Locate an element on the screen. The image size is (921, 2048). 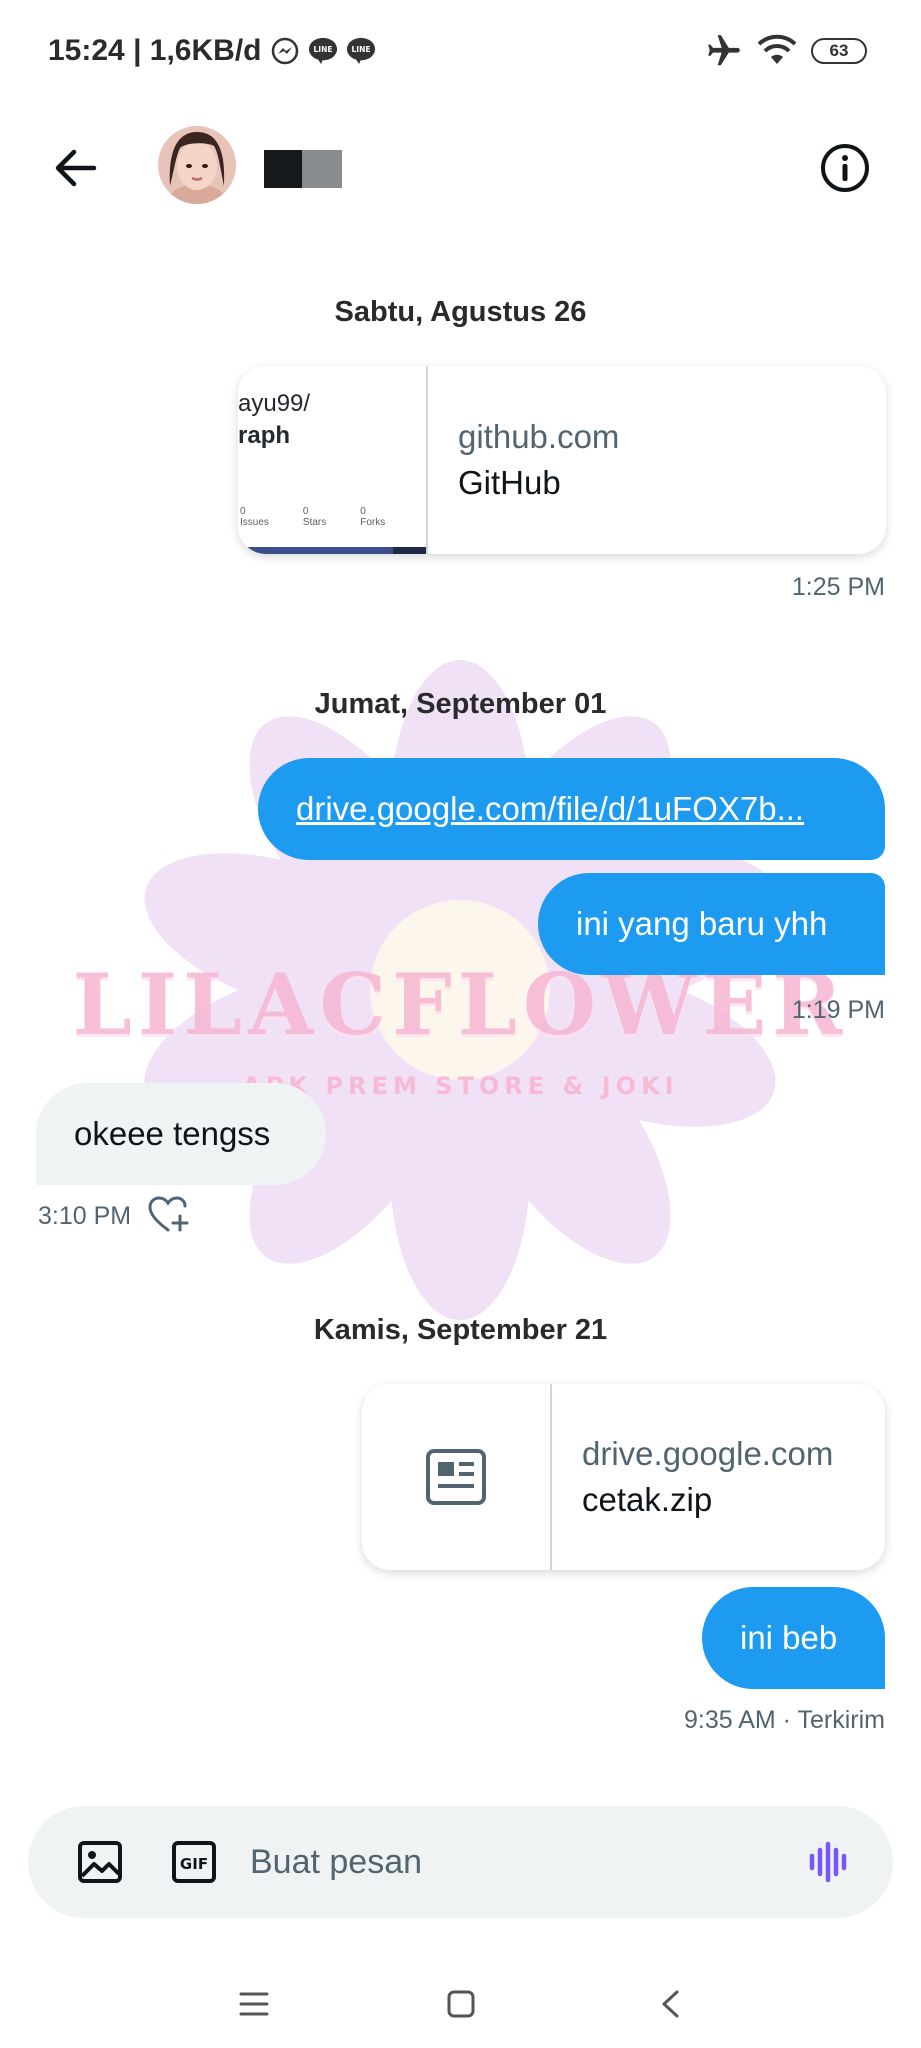
date-separator: Sabtu, Agustus 26 is located at coordinates (460, 312).